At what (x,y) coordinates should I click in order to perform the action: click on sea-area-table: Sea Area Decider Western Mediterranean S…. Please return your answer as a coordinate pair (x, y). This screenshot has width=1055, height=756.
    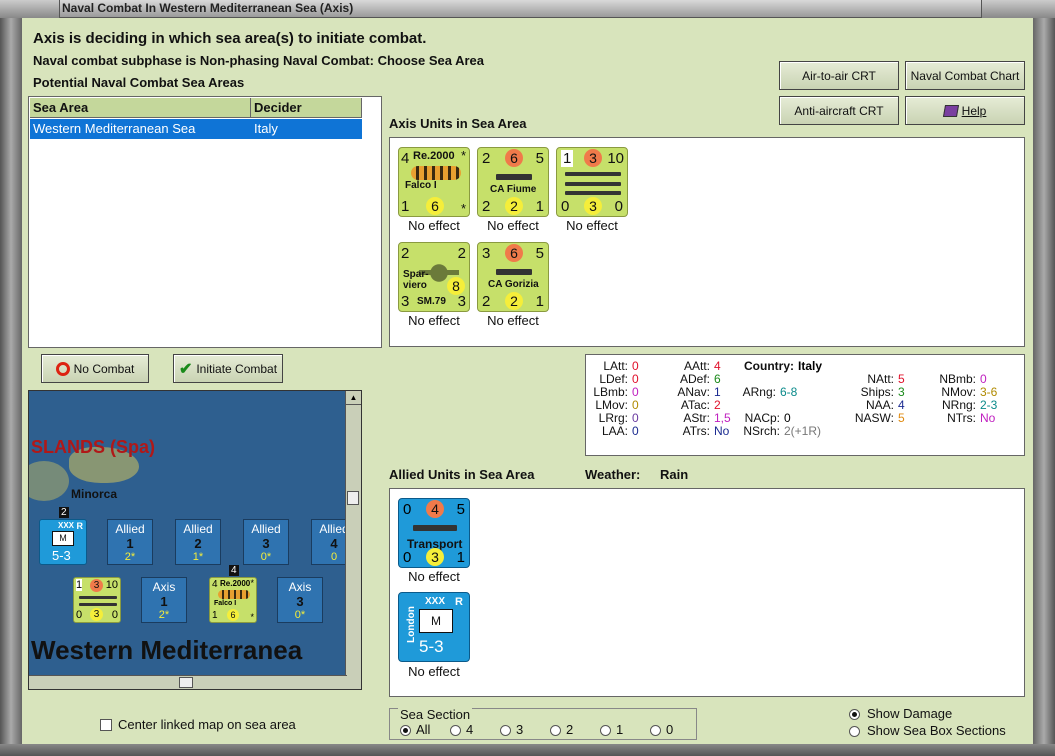
    Looking at the image, I should click on (205, 222).